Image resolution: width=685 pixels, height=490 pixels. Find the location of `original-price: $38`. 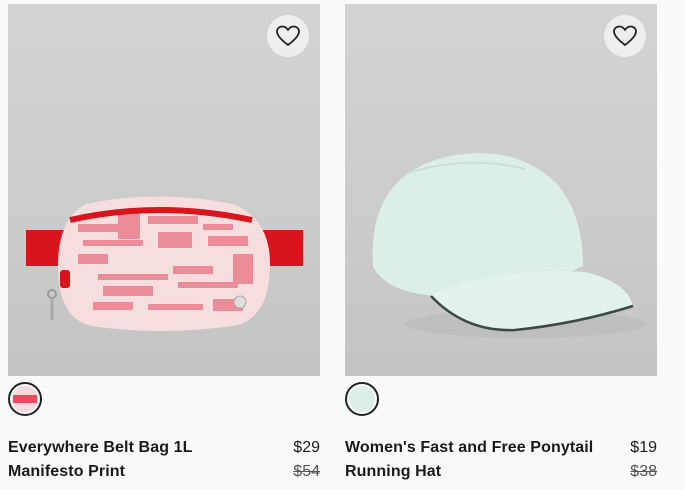

original-price: $38 is located at coordinates (643, 471).